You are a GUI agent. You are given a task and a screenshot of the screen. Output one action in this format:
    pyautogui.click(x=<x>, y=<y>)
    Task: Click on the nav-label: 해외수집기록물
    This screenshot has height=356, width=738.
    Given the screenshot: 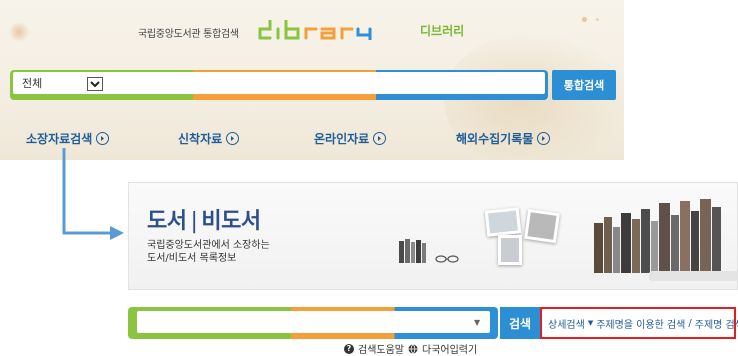 What is the action you would take?
    pyautogui.click(x=495, y=139)
    